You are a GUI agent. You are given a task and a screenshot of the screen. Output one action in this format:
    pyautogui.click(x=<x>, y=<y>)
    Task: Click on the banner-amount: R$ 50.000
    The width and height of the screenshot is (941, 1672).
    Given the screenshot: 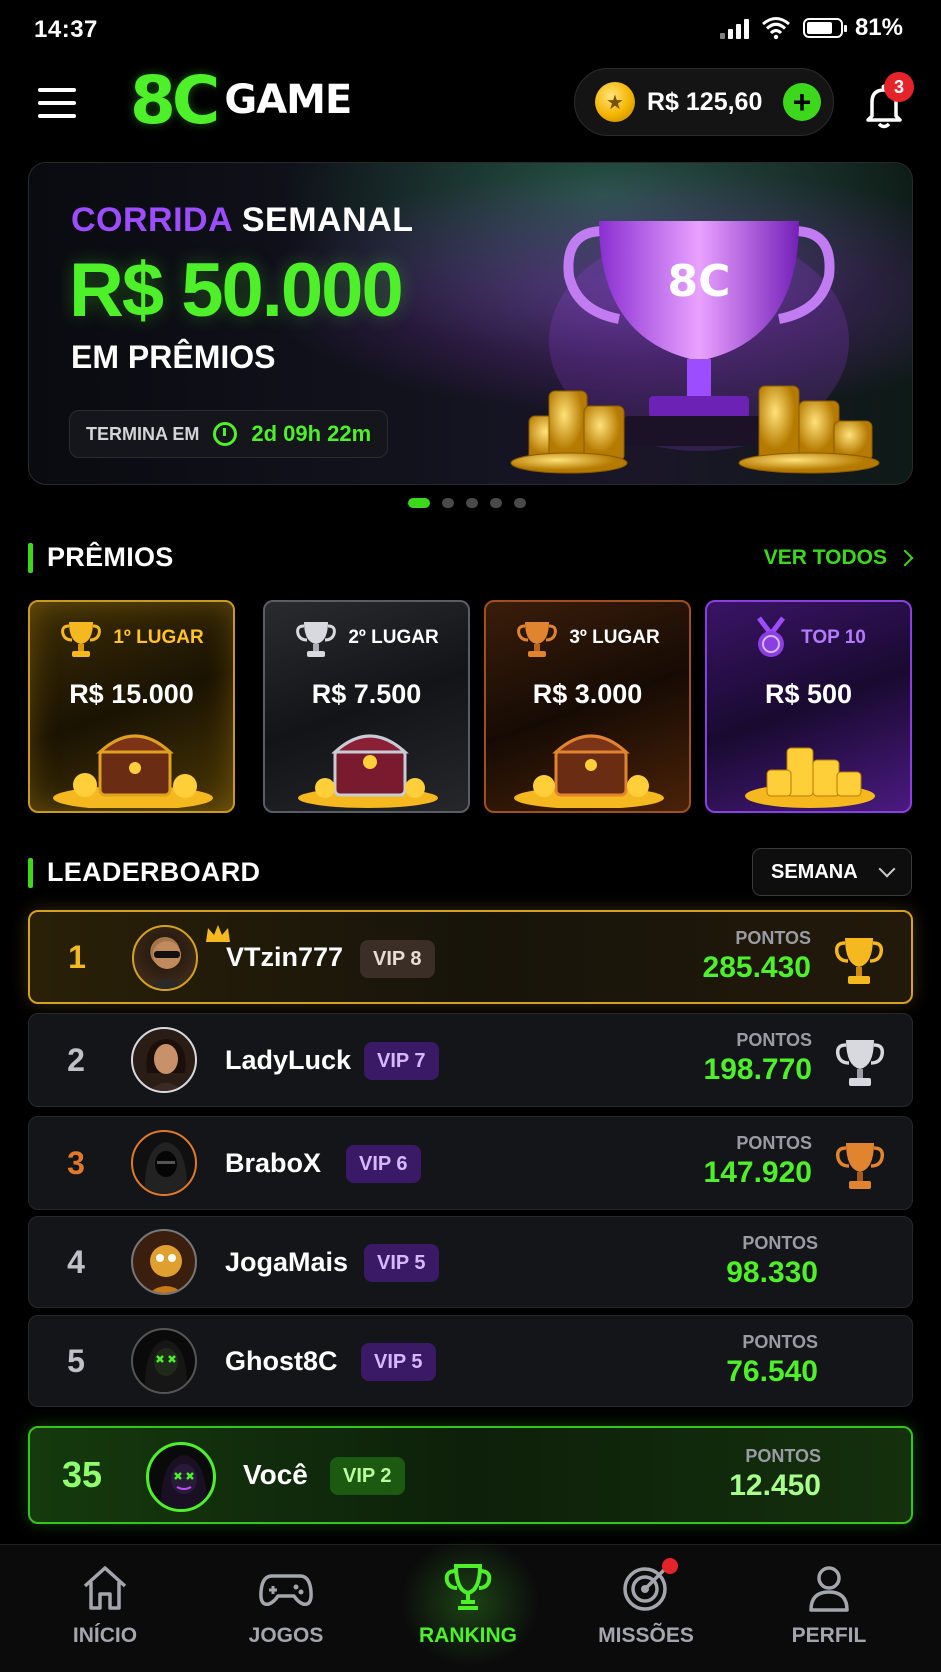 What is the action you would take?
    pyautogui.click(x=236, y=290)
    